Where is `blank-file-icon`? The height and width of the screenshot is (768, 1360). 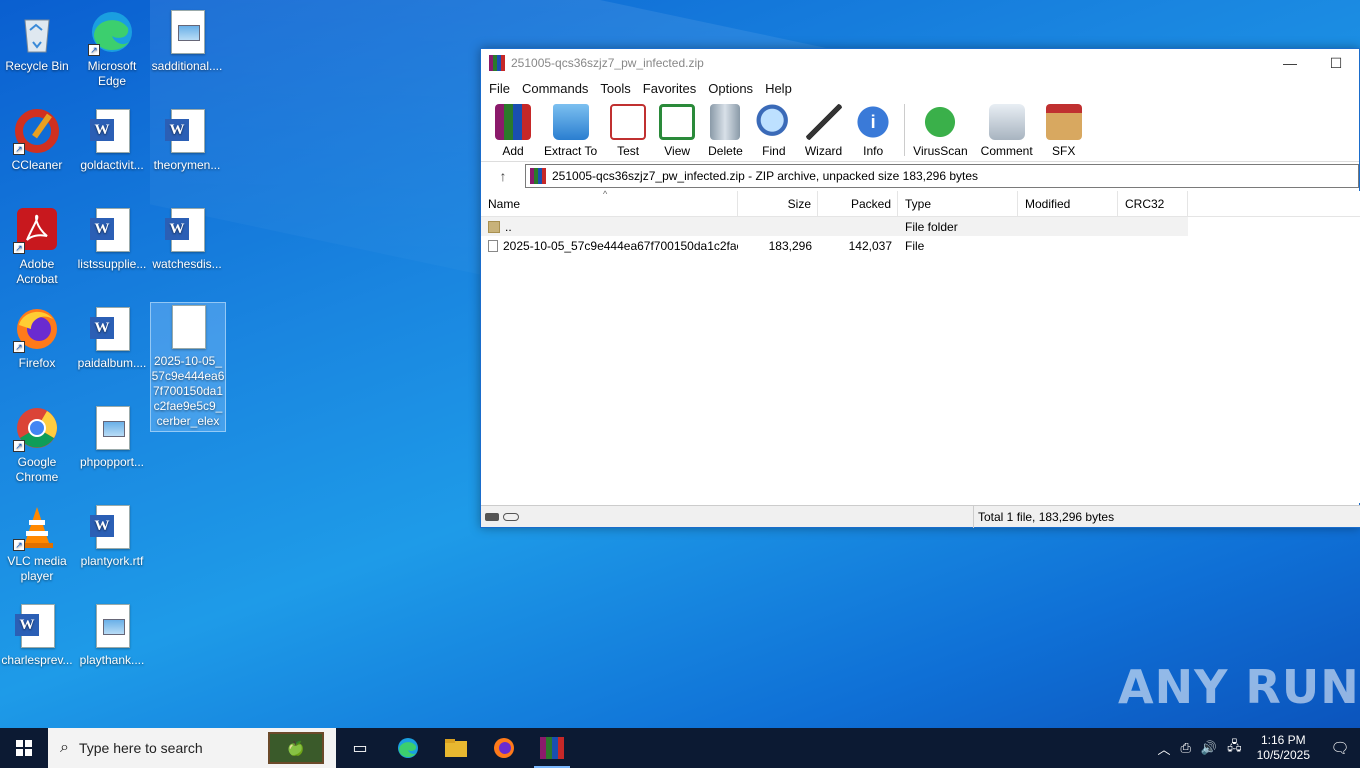 blank-file-icon is located at coordinates (188, 327).